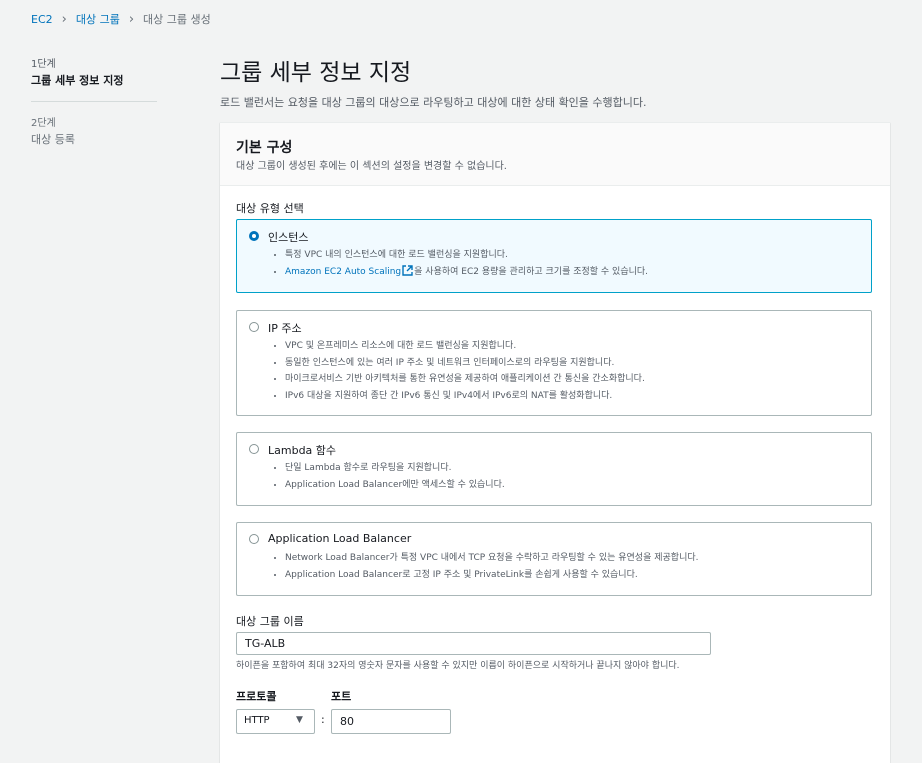  Describe the element at coordinates (395, 468) in the screenshot. I see `bullet: 단일 Lambda 함수로 라우팅을 지원합니다.` at that location.